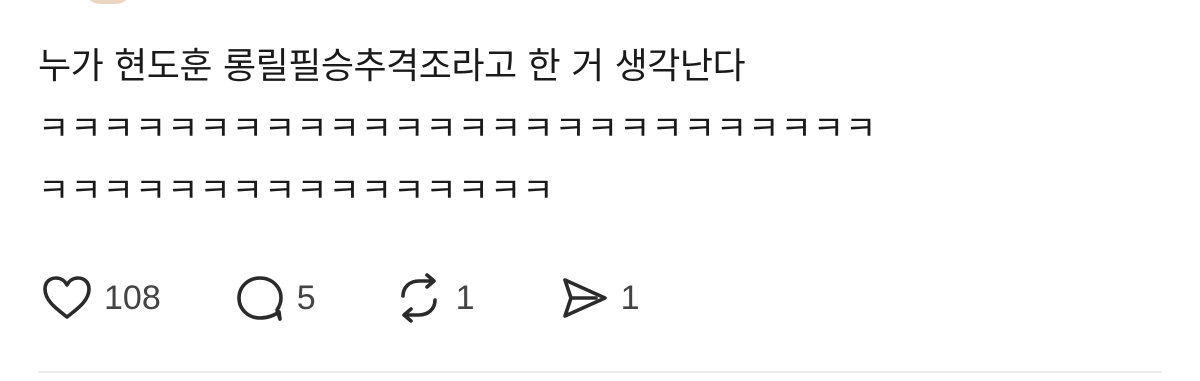 This screenshot has width=1200, height=381. I want to click on avatar, so click(108, 2).